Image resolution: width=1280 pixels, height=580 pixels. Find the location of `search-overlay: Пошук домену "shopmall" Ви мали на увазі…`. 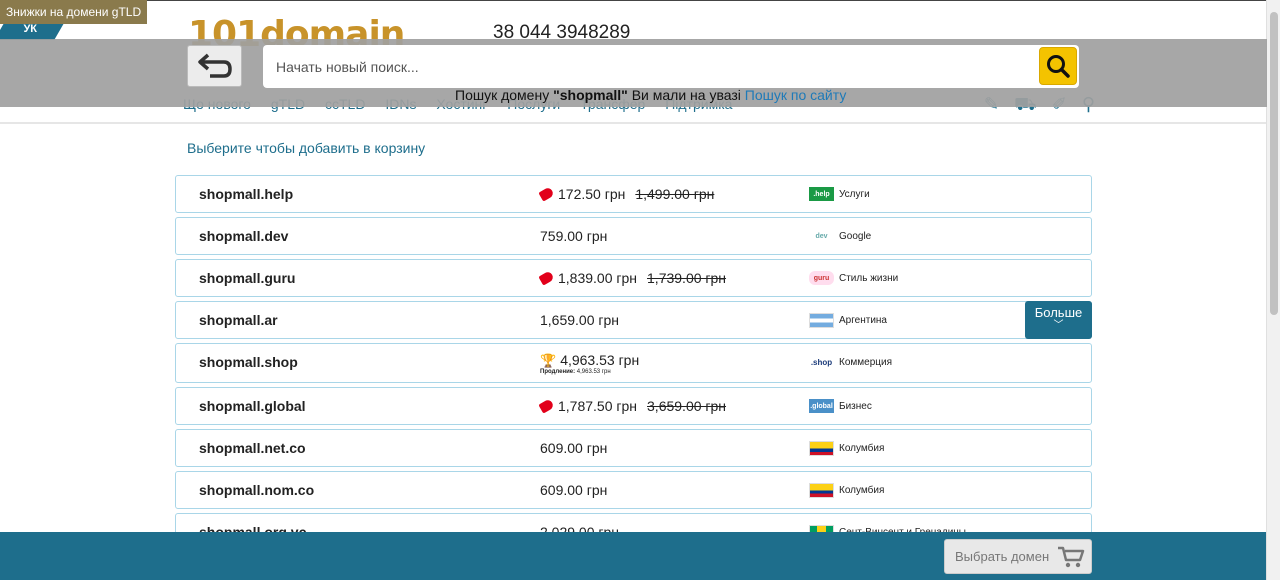

search-overlay: Пошук домену "shopmall" Ви мали на увазі… is located at coordinates (633, 73).